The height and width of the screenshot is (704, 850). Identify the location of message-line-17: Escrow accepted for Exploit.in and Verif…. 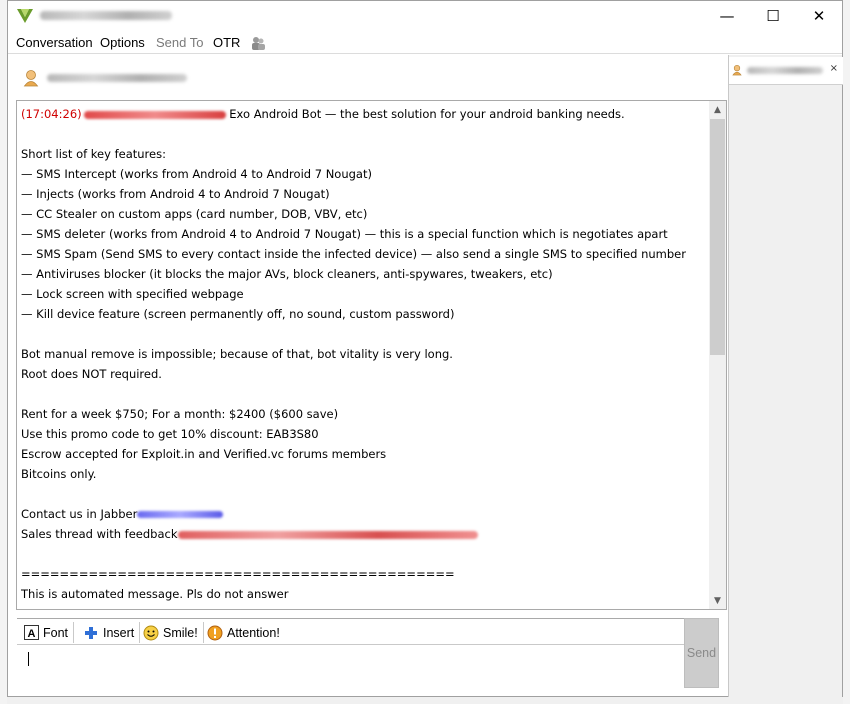
(204, 454).